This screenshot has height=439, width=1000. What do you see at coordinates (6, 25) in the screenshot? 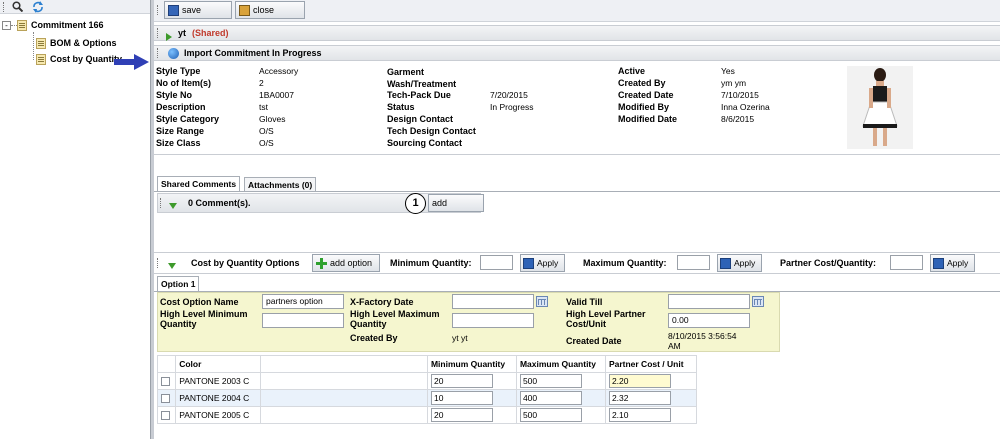
I see `collapse-toggle-icon: -` at bounding box center [6, 25].